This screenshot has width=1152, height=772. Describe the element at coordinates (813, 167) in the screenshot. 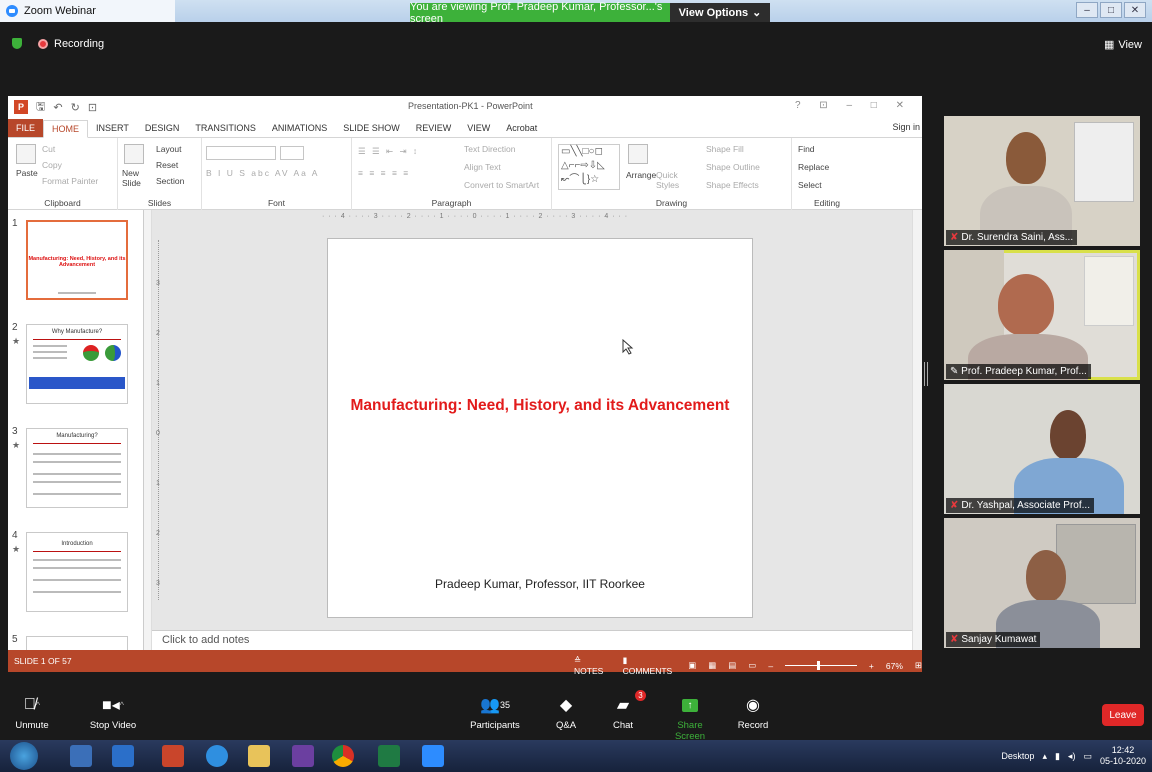

I see `replace-button: Replace` at that location.